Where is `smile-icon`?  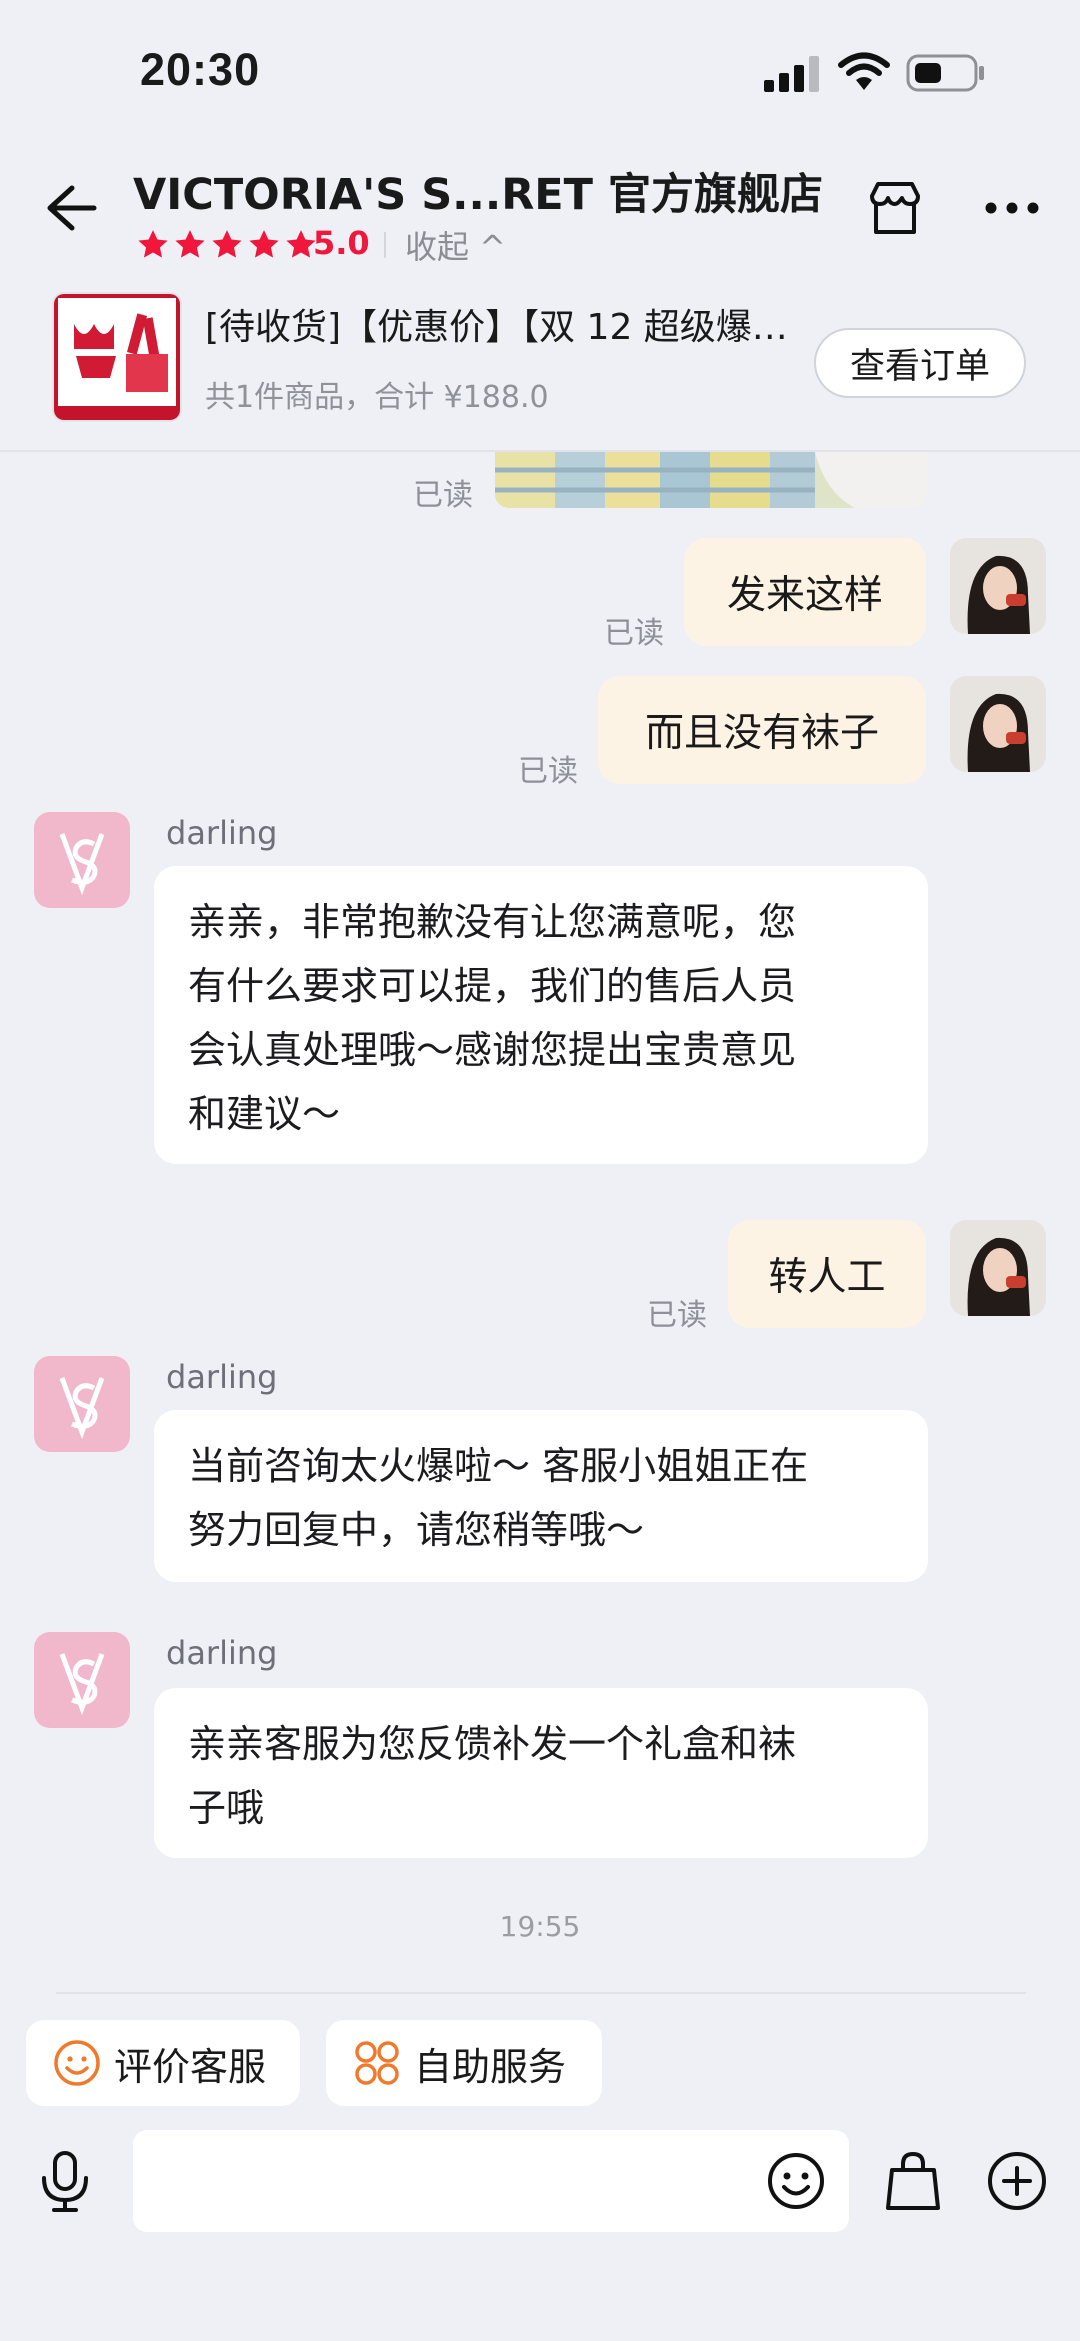 smile-icon is located at coordinates (77, 2063).